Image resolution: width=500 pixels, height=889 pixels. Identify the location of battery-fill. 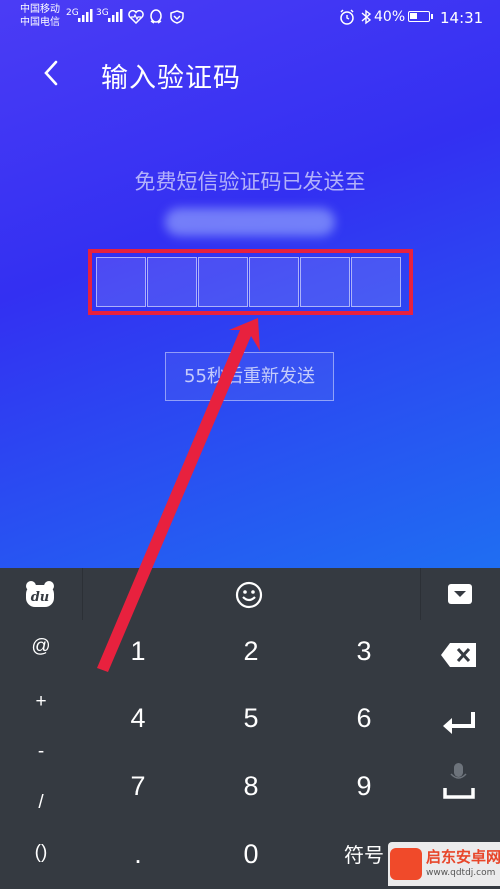
(413, 16).